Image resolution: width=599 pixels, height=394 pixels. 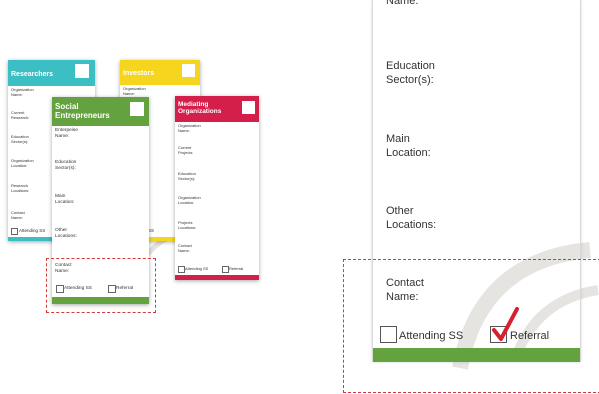 What do you see at coordinates (217, 277) in the screenshot?
I see `footer-bar` at bounding box center [217, 277].